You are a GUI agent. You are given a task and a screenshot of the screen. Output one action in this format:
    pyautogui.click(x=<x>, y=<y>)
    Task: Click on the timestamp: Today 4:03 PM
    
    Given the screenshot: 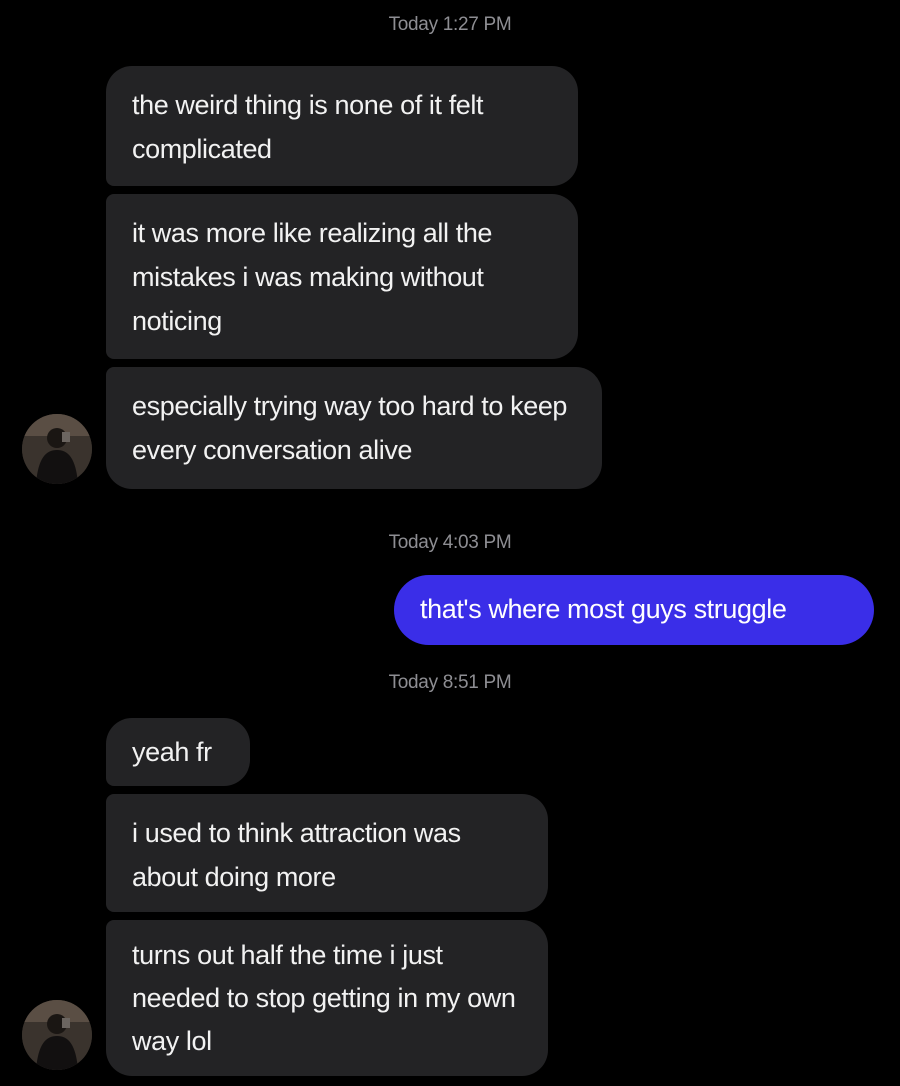 What is the action you would take?
    pyautogui.click(x=450, y=542)
    